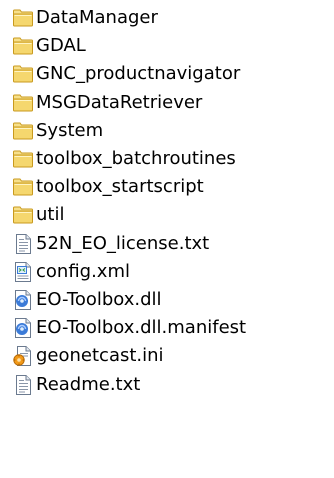  Describe the element at coordinates (83, 271) in the screenshot. I see `item-name: config.xml` at that location.